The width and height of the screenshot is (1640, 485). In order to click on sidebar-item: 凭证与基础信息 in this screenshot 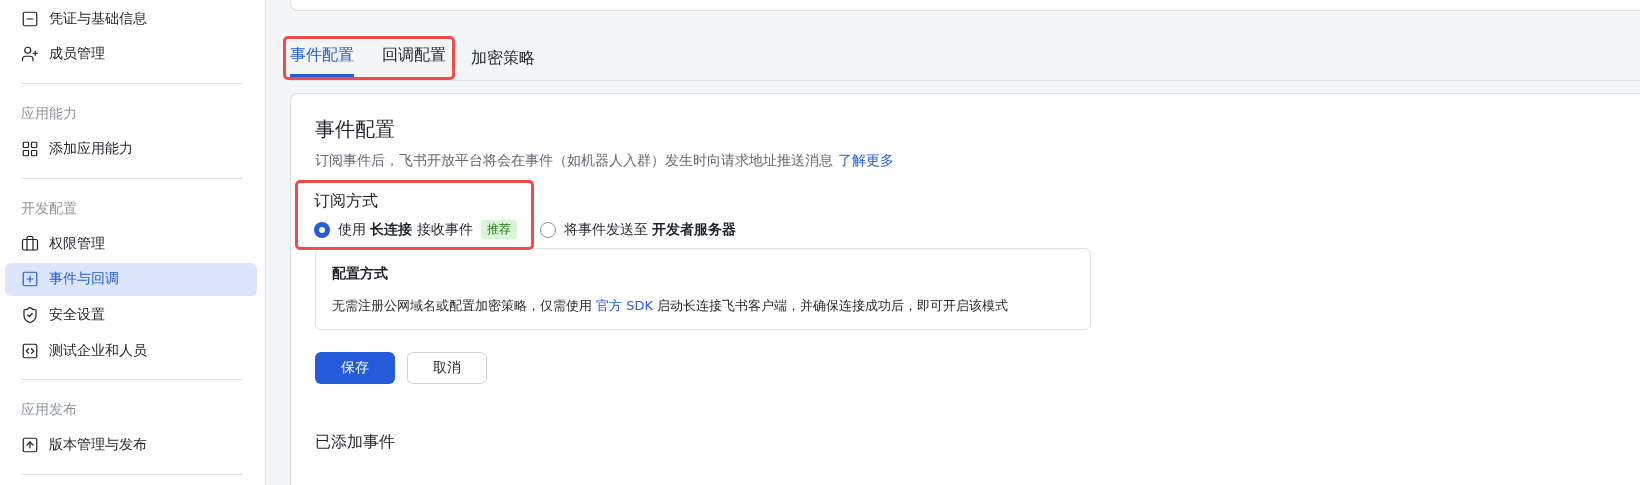, I will do `click(131, 19)`.